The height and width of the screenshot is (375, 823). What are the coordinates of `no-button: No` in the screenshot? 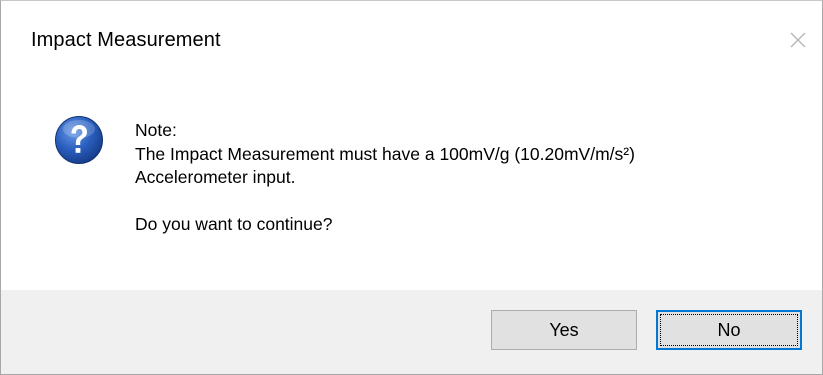 It's located at (729, 330).